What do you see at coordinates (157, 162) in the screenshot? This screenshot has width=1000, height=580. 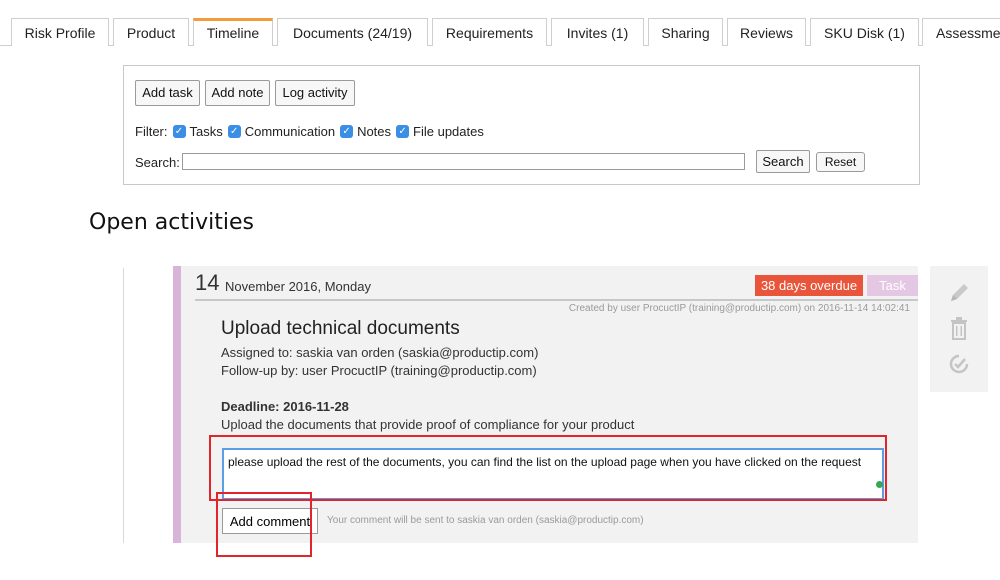 I see `search-label: Search:` at bounding box center [157, 162].